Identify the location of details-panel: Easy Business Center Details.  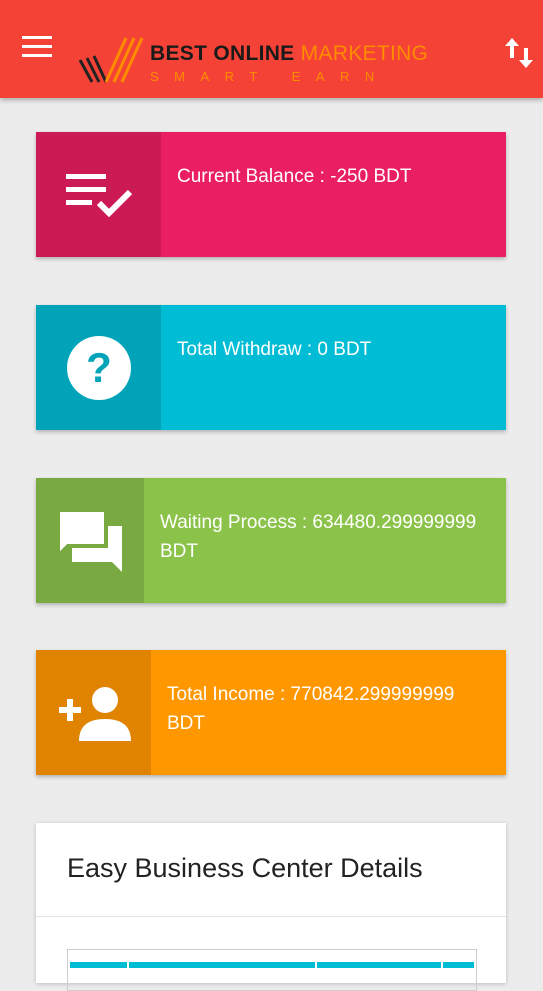
(271, 907).